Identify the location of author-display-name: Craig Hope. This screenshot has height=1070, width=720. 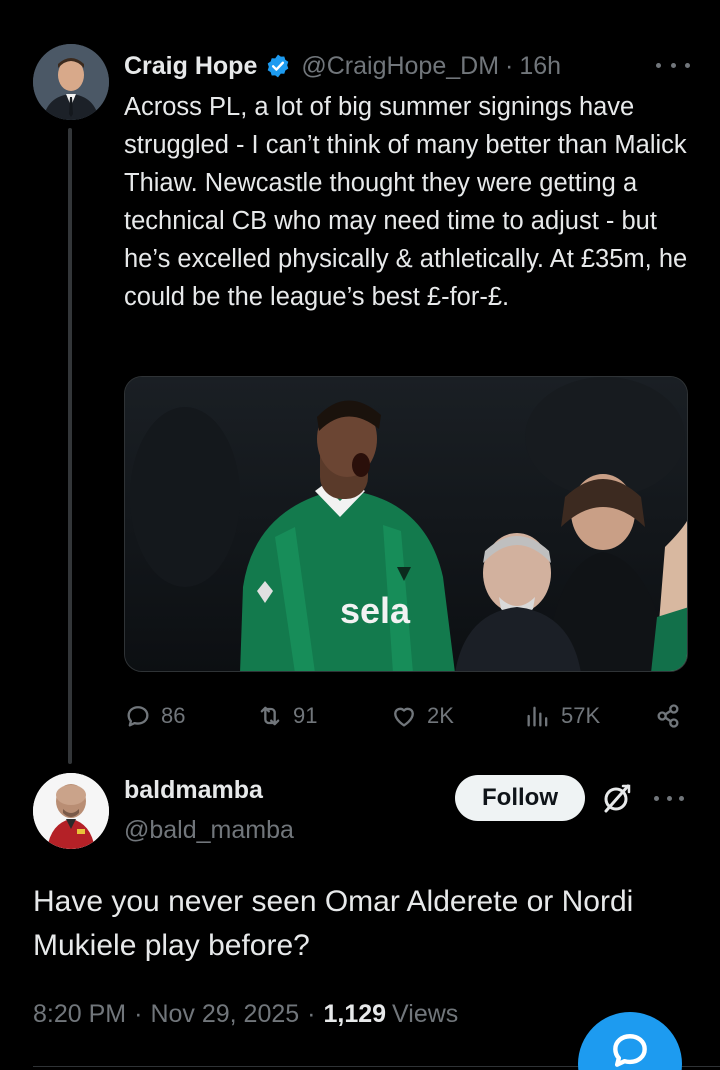
(190, 66).